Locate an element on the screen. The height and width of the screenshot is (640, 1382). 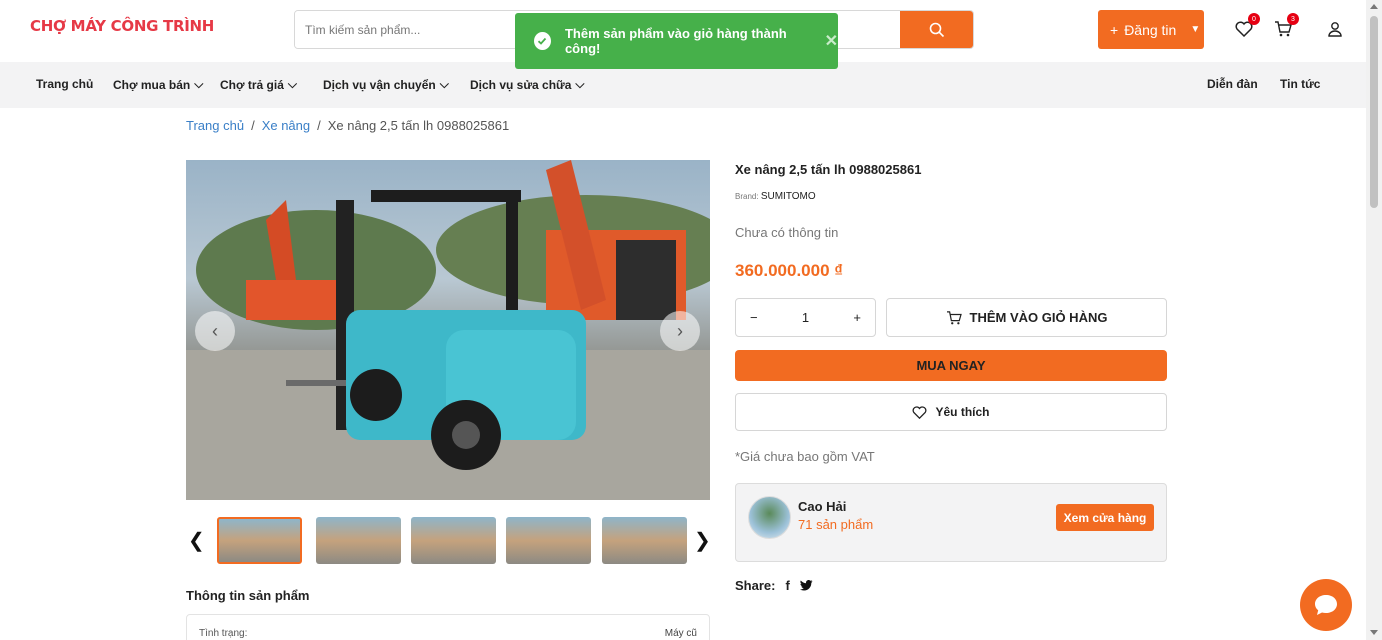
close-icon: ✕ is located at coordinates (831, 41).